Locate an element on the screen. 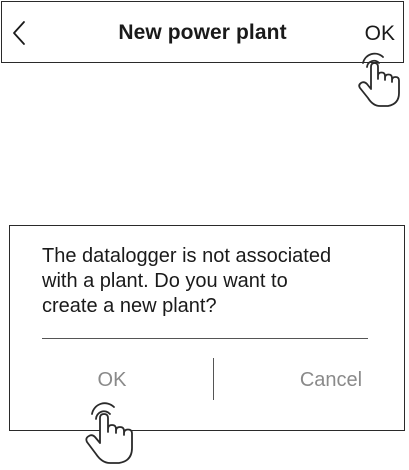 The width and height of the screenshot is (409, 470). page-title: New power plant is located at coordinates (202, 32).